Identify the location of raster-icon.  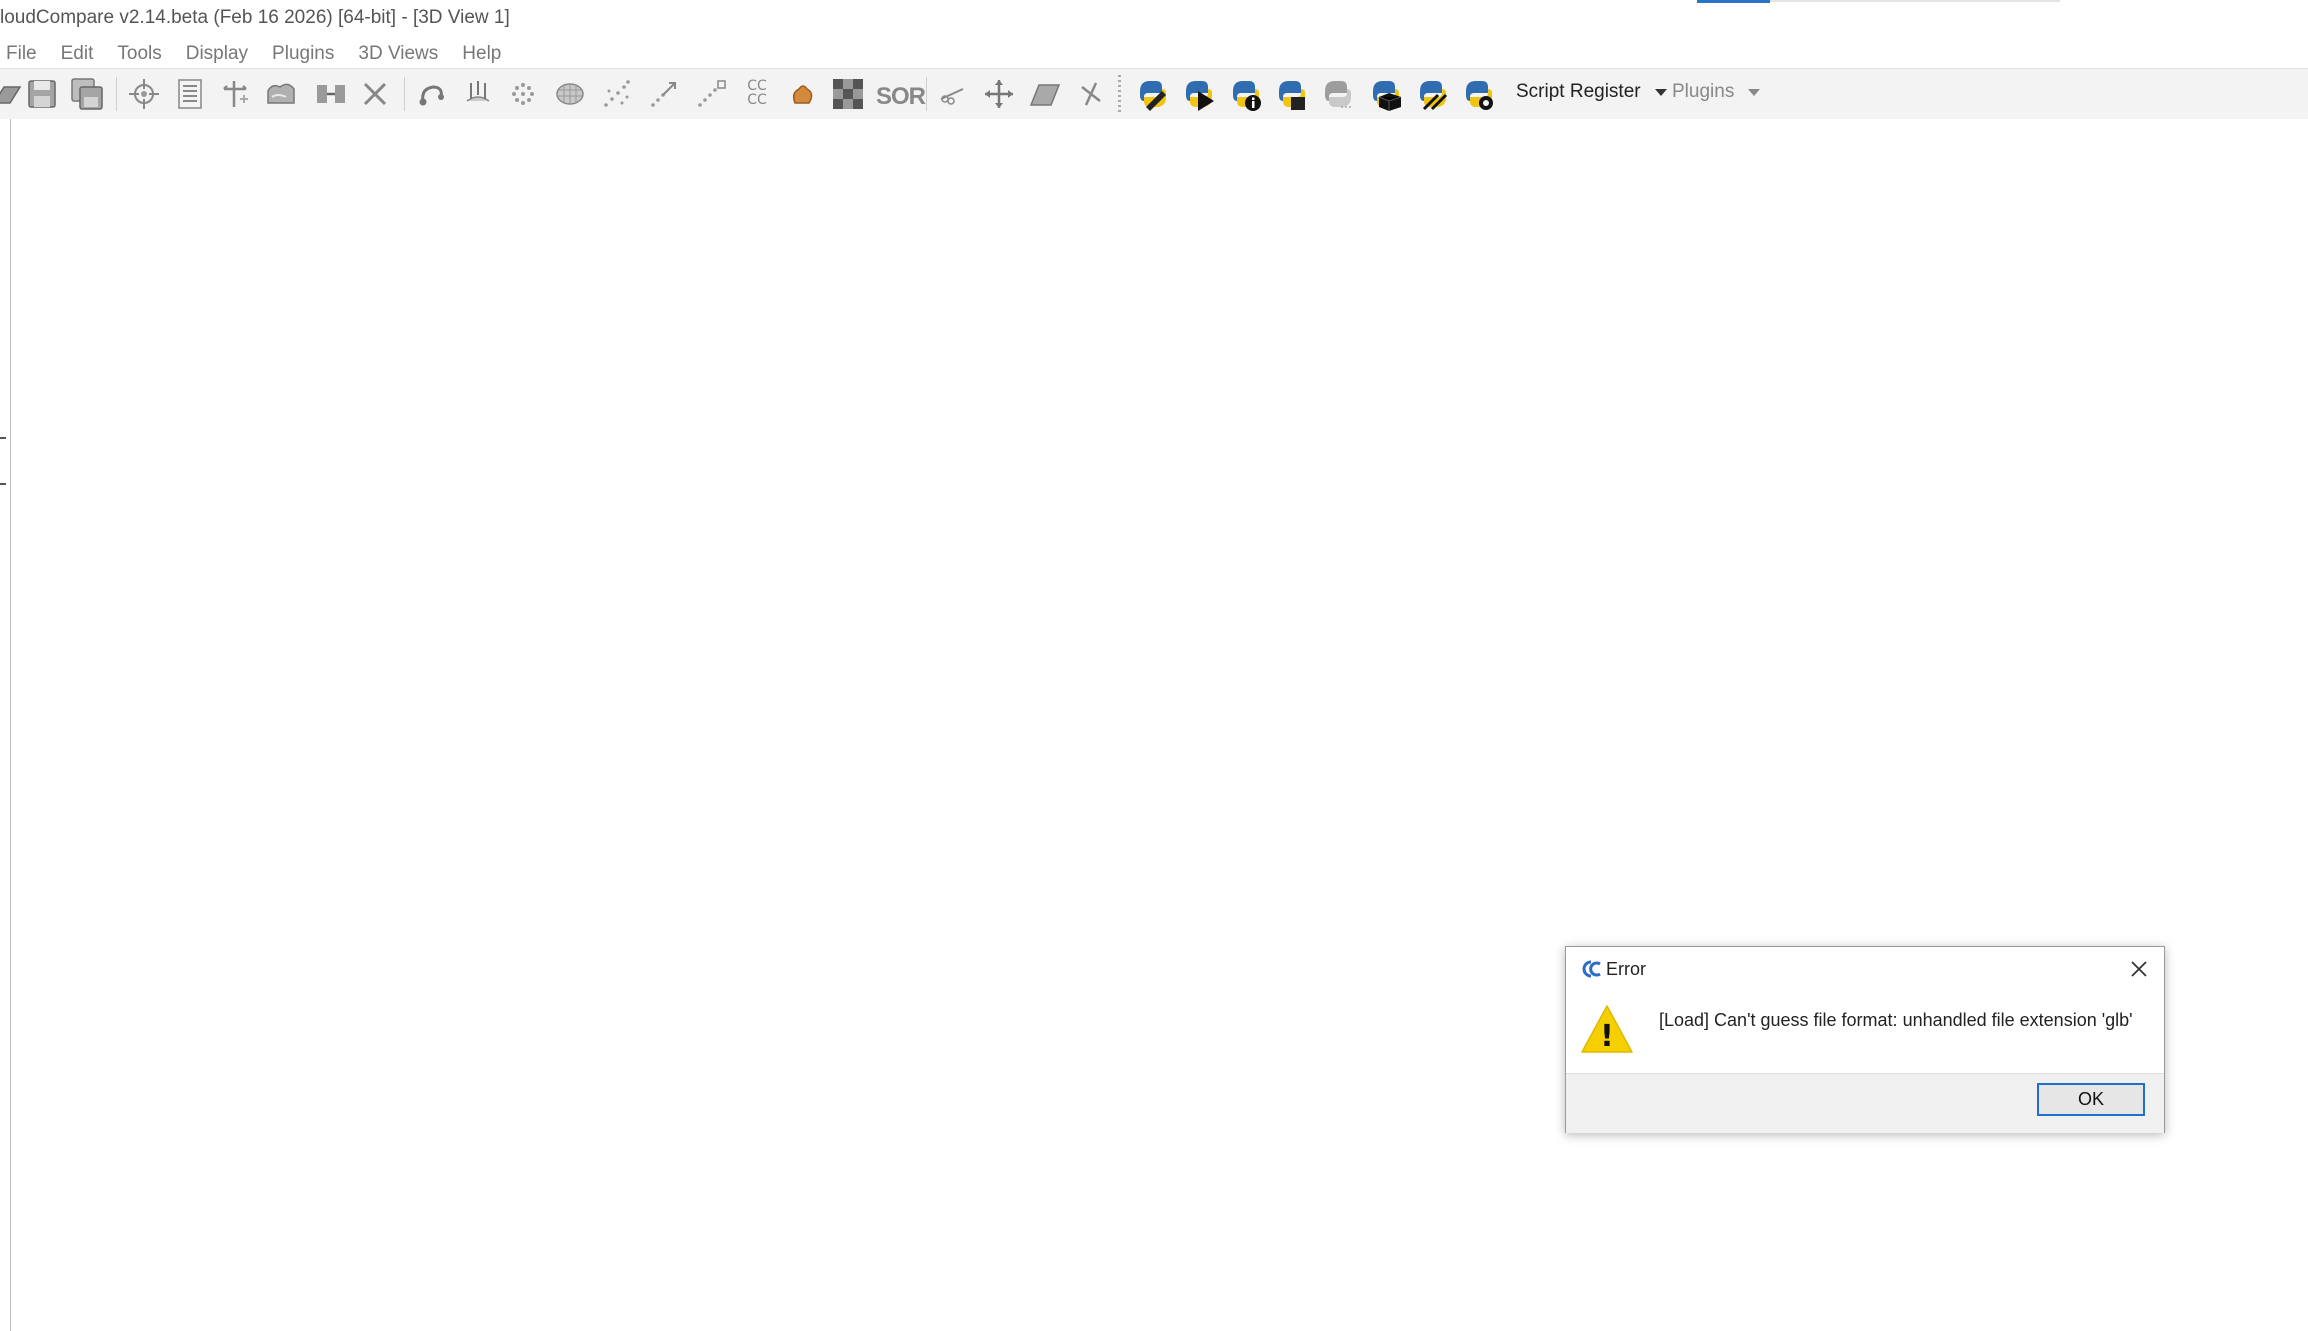
(848, 94).